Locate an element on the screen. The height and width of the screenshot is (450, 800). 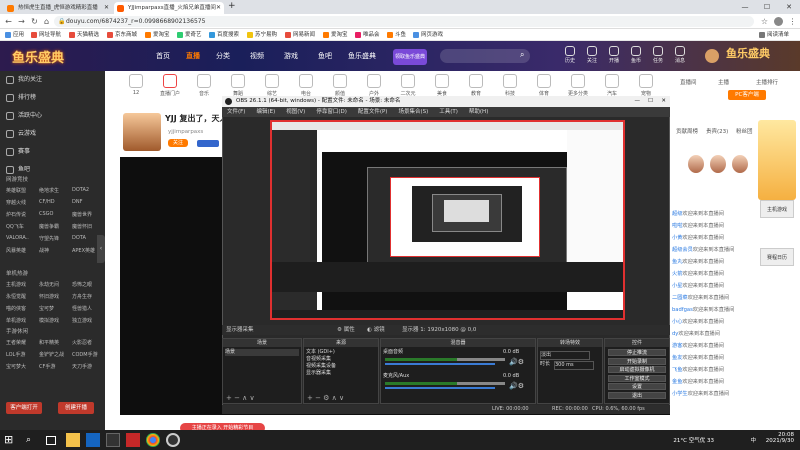
sidebar-category: 魔兽争霸 is located at coordinates (54, 226).